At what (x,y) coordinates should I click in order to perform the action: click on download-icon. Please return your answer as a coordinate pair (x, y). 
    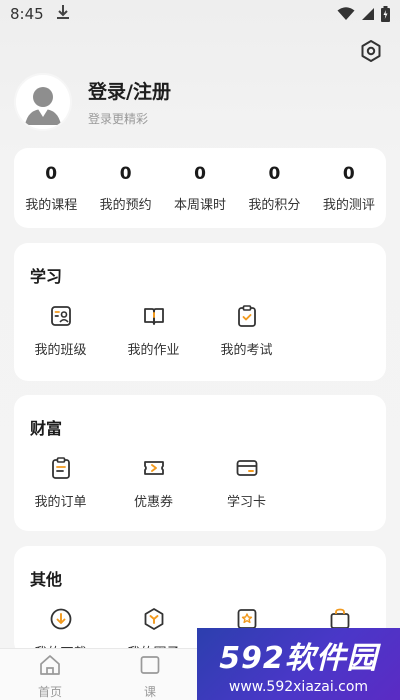
    Looking at the image, I should click on (61, 619).